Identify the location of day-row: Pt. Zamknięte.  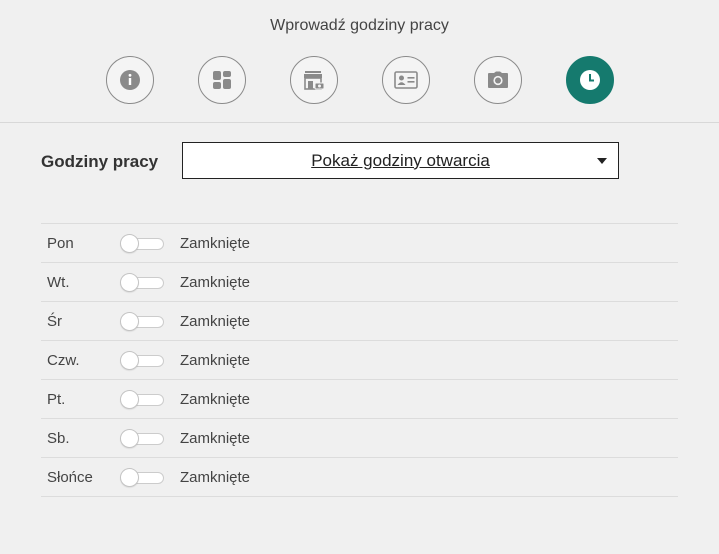
(359, 399).